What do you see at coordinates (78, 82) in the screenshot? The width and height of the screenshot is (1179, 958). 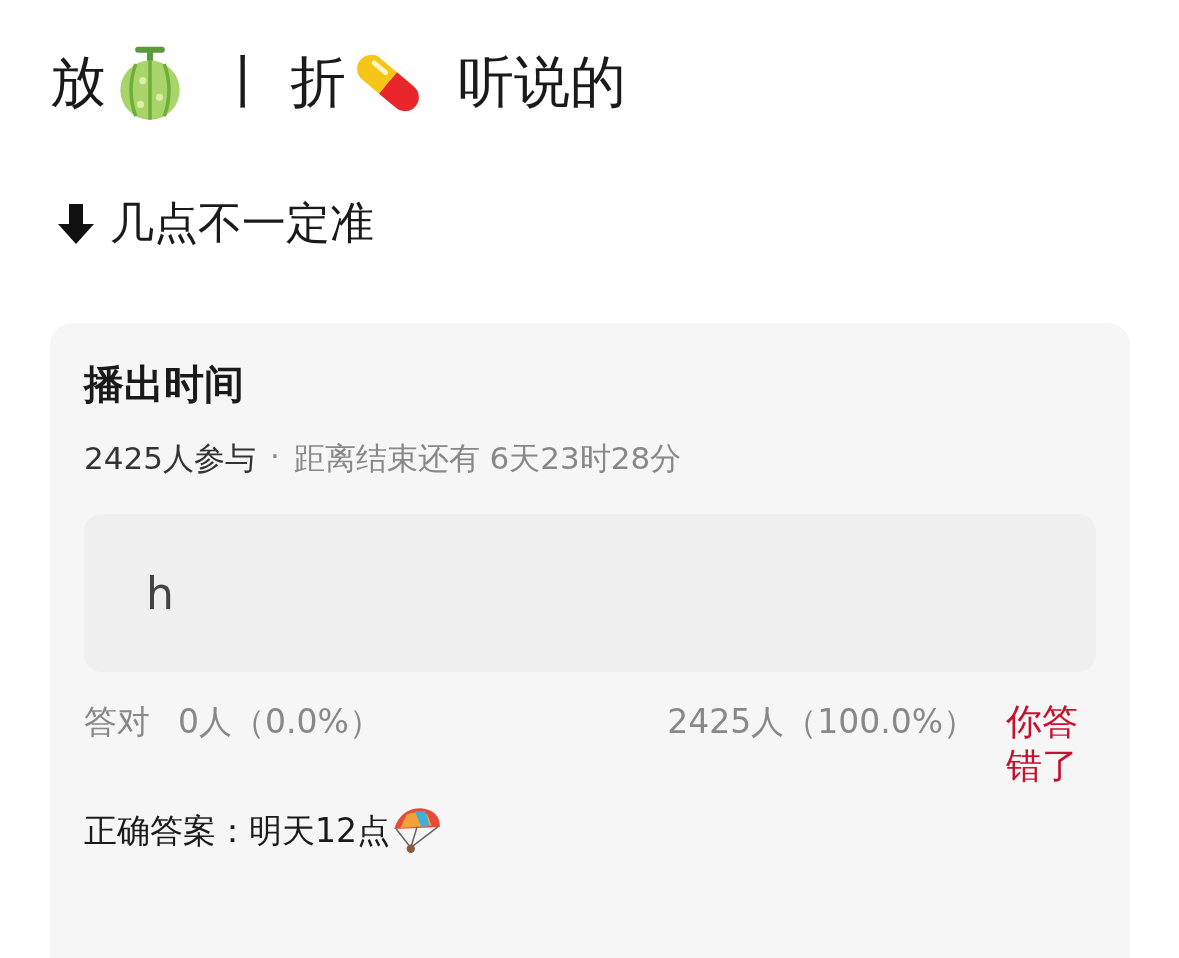 I see `headline-text: 放` at bounding box center [78, 82].